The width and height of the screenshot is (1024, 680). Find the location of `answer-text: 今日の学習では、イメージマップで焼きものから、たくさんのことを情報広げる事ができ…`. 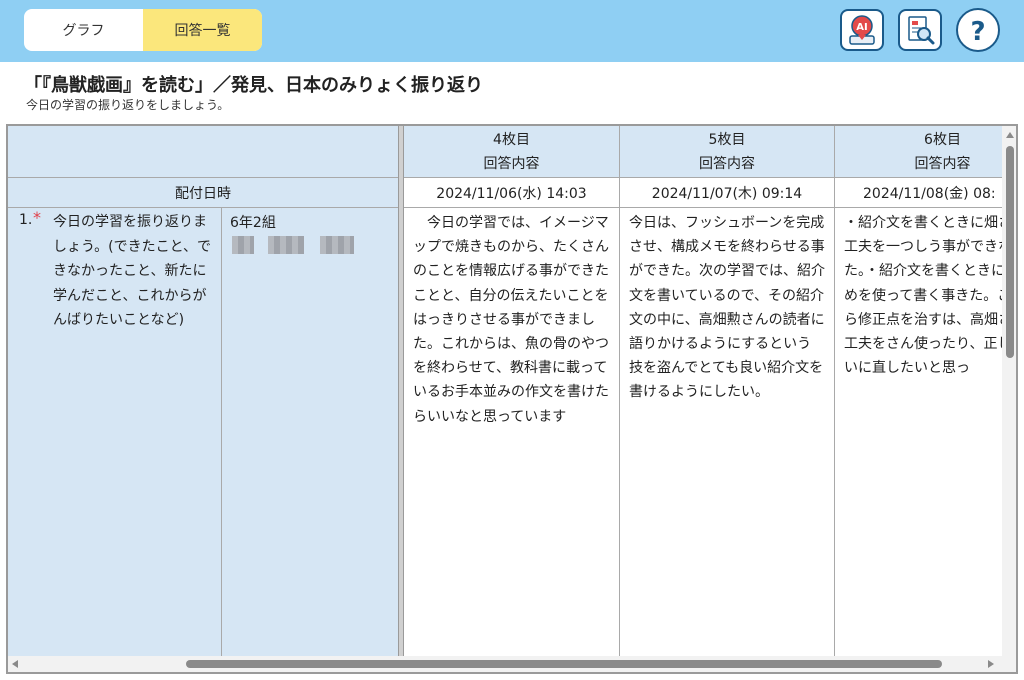

answer-text: 今日の学習では、イメージマップで焼きものから、たくさんのことを情報広げる事ができ… is located at coordinates (511, 320).